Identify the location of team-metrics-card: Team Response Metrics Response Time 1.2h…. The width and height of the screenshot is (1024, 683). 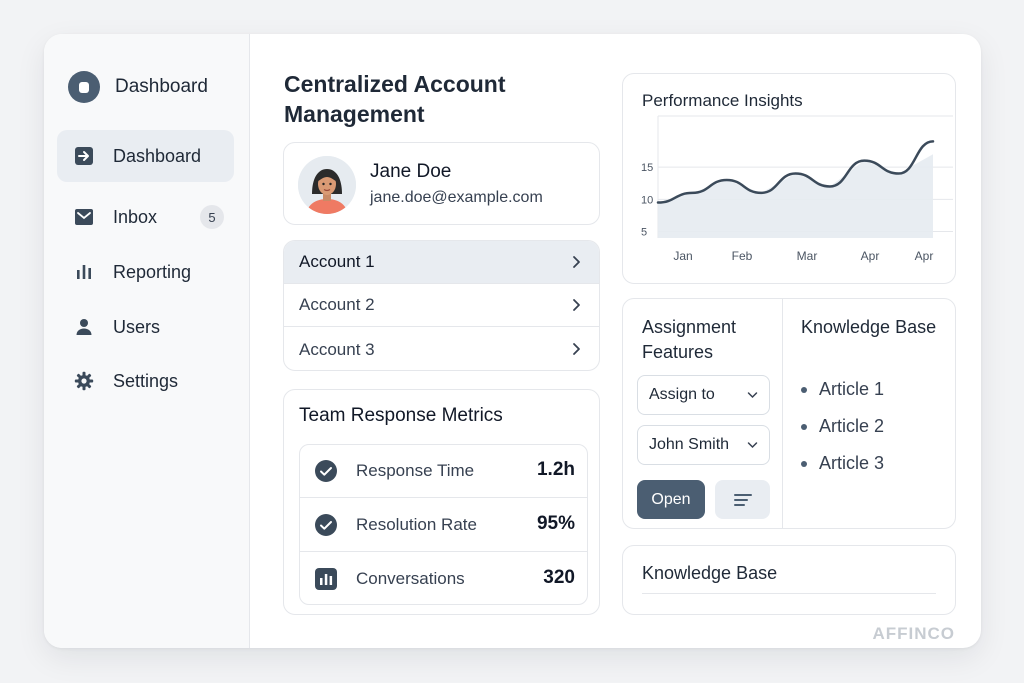
(441, 502).